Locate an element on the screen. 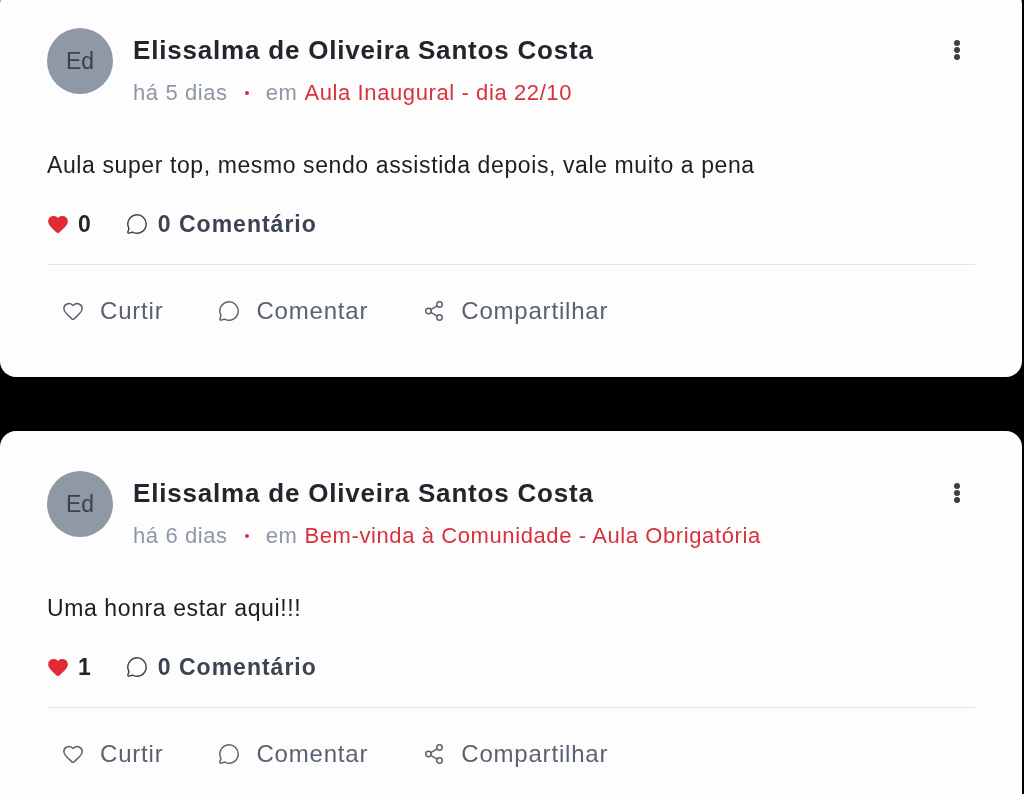  location-link: Aula Inaugural - dia 22/10 is located at coordinates (438, 93).